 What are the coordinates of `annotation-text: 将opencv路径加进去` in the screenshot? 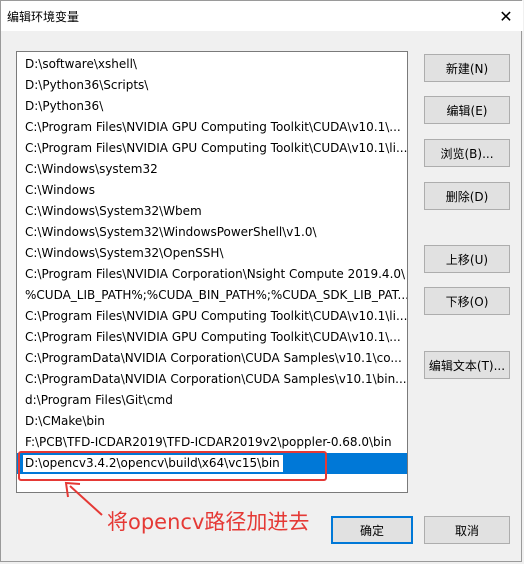 It's located at (208, 522).